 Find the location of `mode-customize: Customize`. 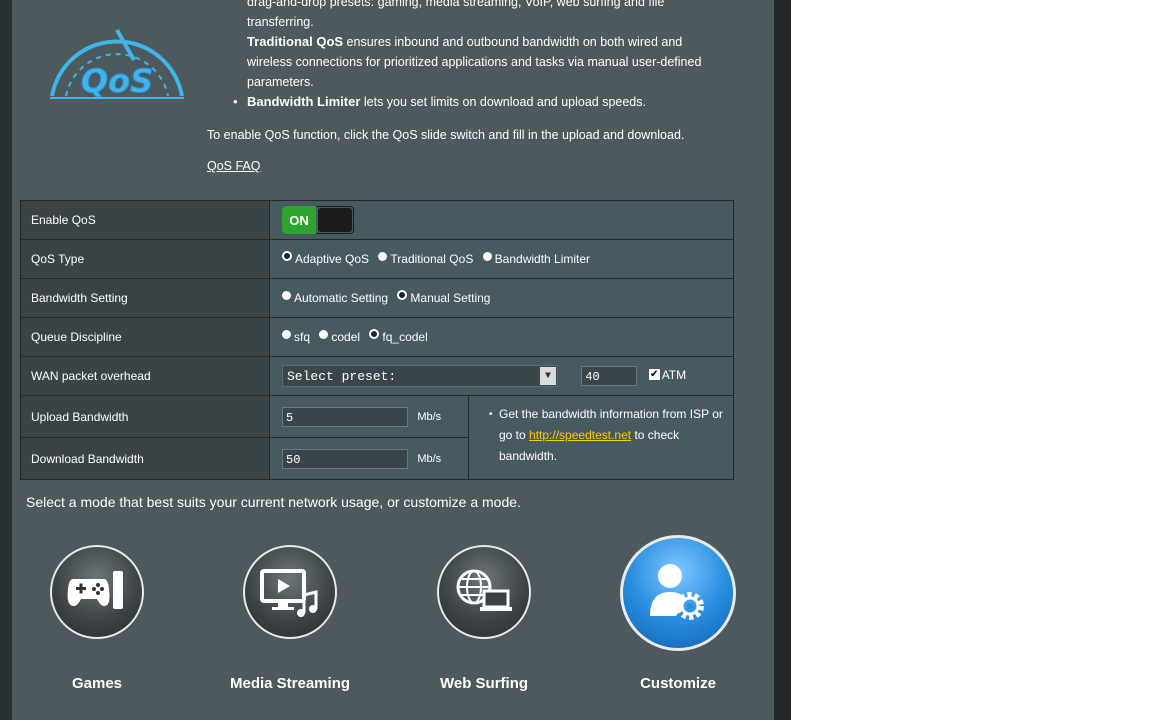

mode-customize: Customize is located at coordinates (678, 613).